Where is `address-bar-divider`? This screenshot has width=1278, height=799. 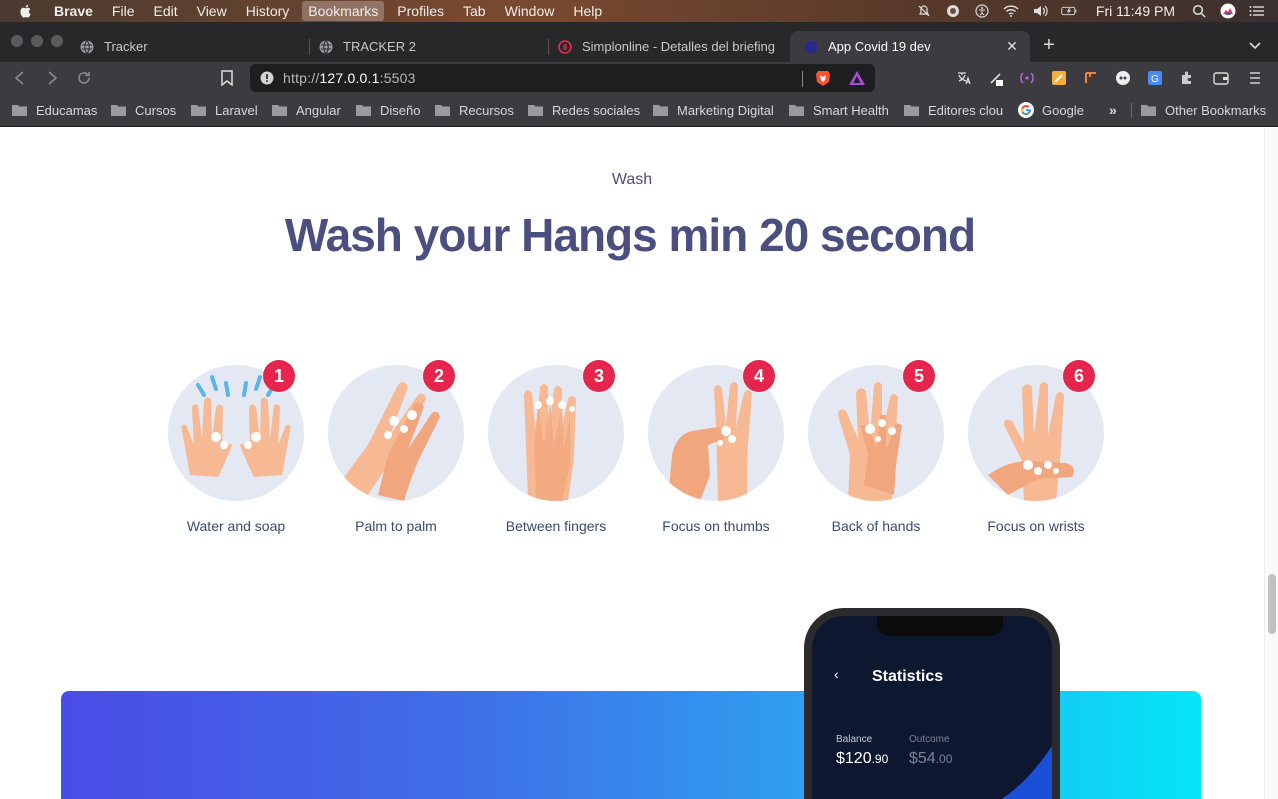
address-bar-divider is located at coordinates (802, 79).